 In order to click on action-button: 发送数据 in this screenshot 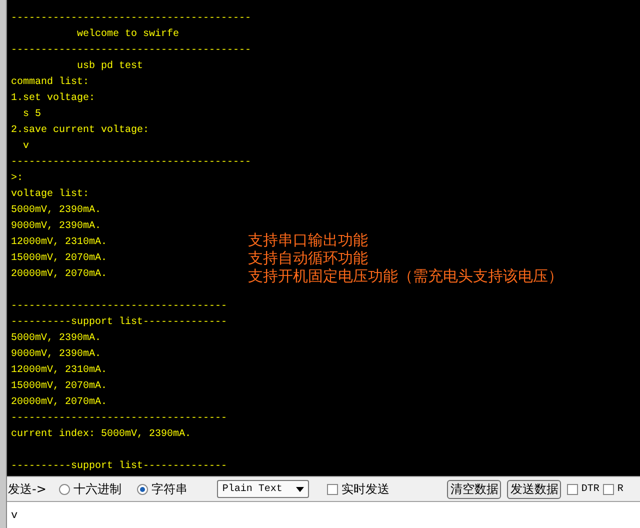, I will do `click(534, 489)`.